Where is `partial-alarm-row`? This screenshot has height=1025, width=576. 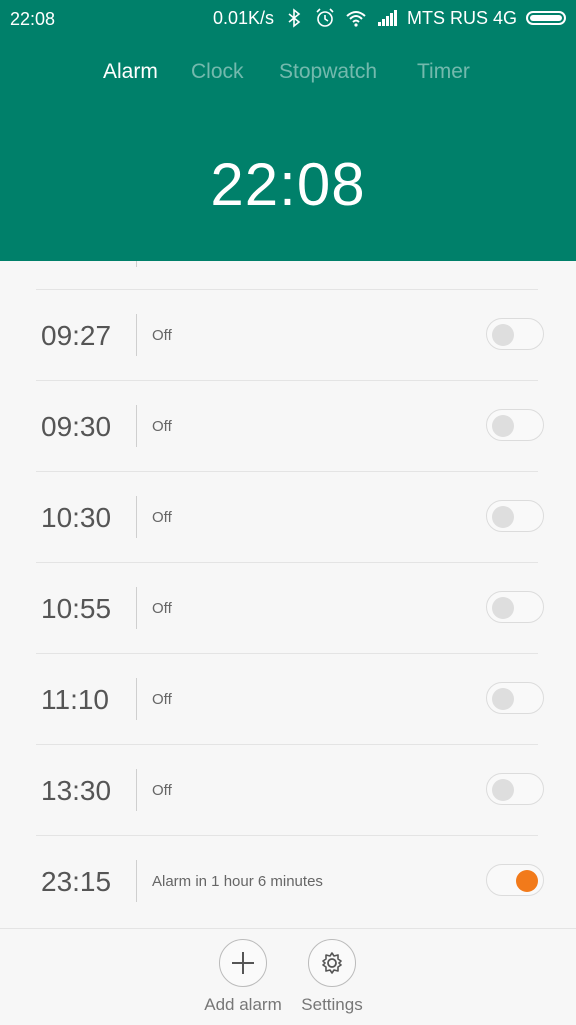 partial-alarm-row is located at coordinates (287, 275).